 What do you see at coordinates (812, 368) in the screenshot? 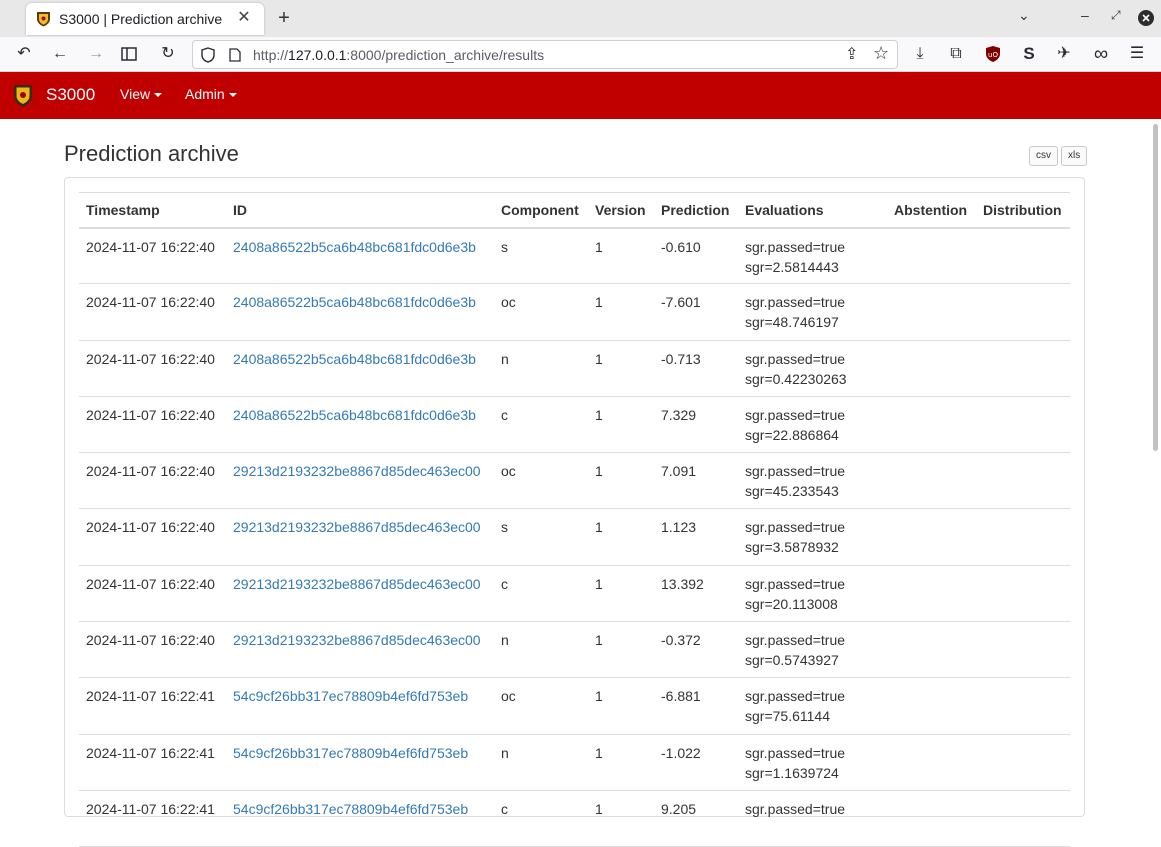
I see `cell-evaluations: sgr.passed=true sgr=0.42230263` at bounding box center [812, 368].